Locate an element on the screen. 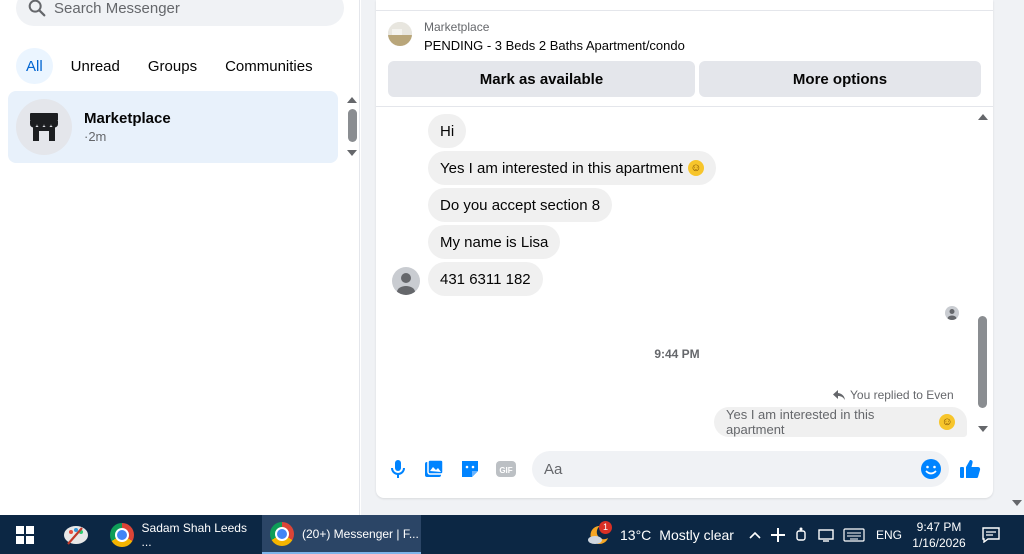  message-text: Hi is located at coordinates (447, 131).